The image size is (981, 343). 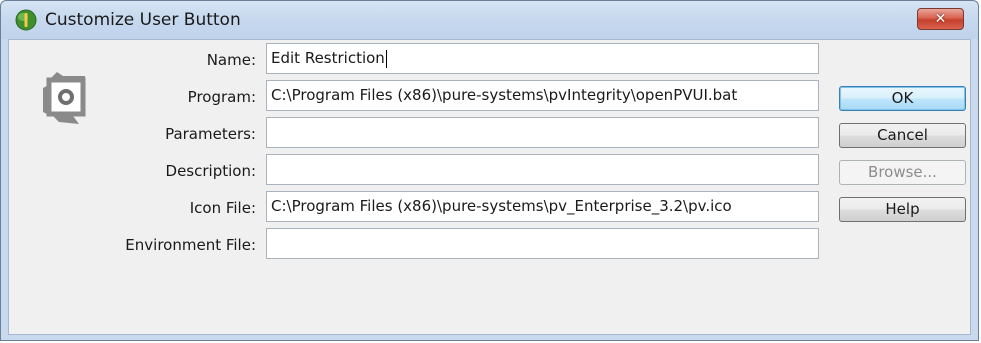 What do you see at coordinates (386, 58) in the screenshot?
I see `text-caret` at bounding box center [386, 58].